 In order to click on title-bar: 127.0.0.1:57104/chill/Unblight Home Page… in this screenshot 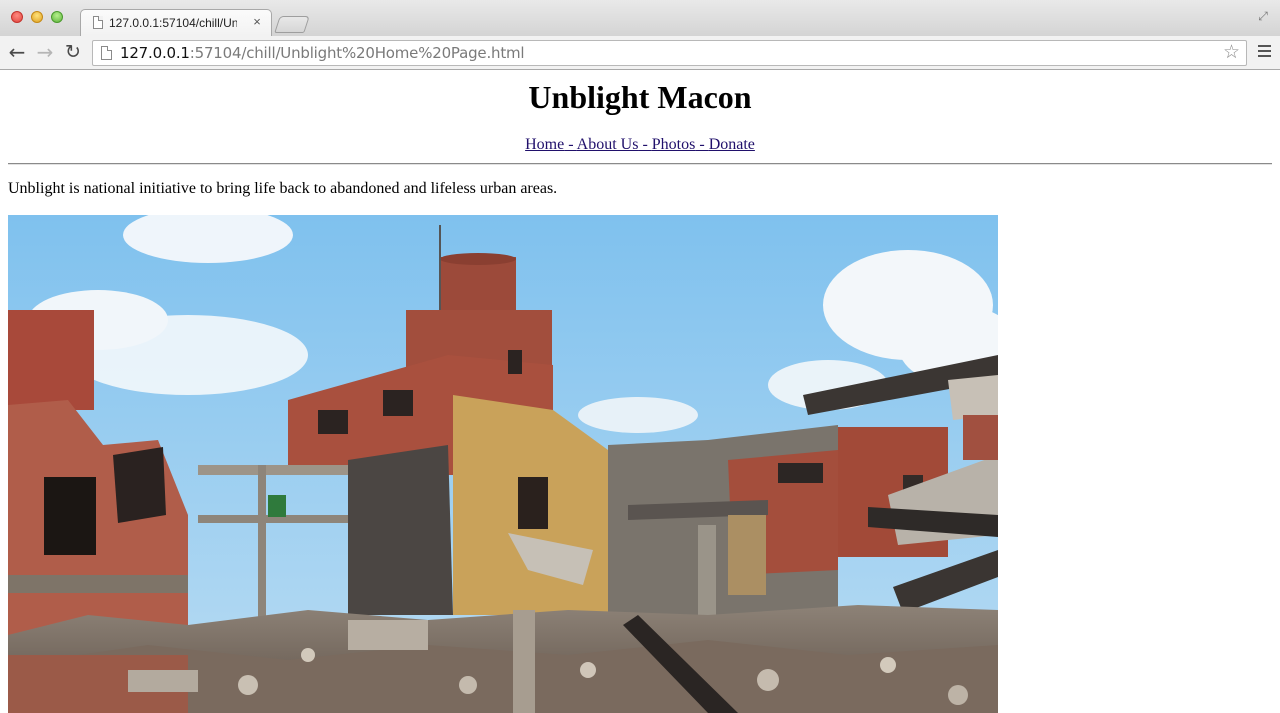, I will do `click(640, 18)`.